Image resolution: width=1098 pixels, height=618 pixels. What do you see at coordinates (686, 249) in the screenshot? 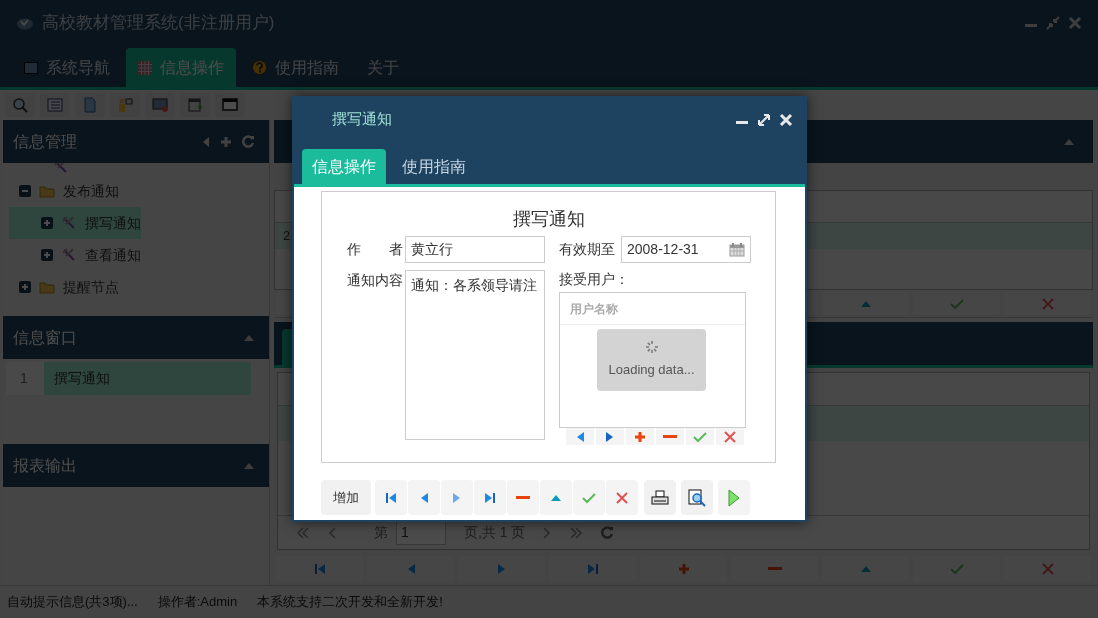
I see `date-field: 2008-12-31` at bounding box center [686, 249].